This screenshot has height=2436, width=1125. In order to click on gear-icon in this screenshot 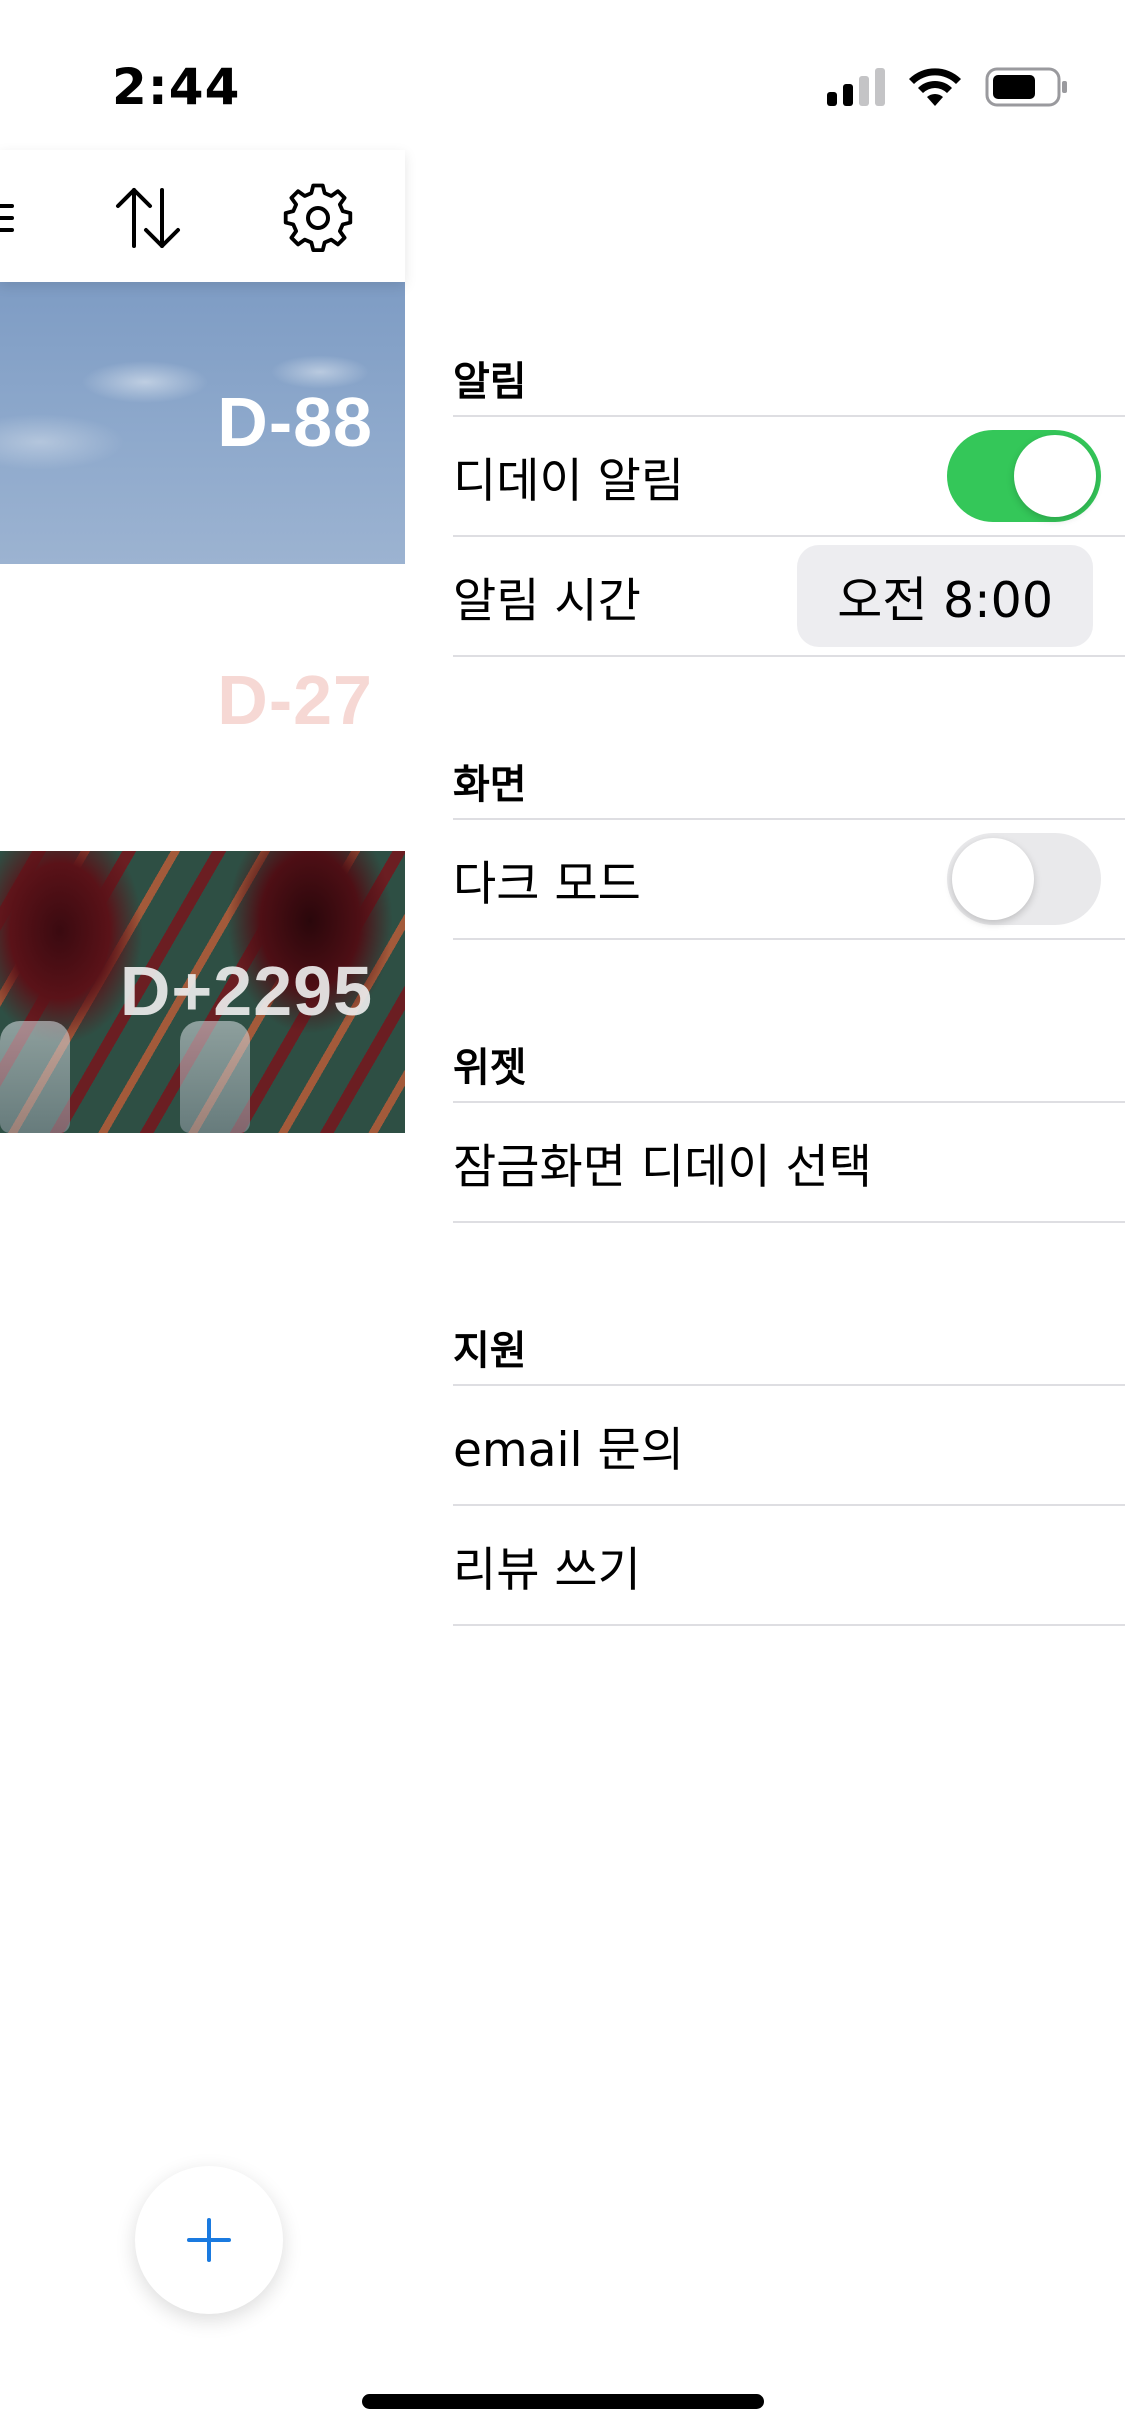, I will do `click(318, 218)`.